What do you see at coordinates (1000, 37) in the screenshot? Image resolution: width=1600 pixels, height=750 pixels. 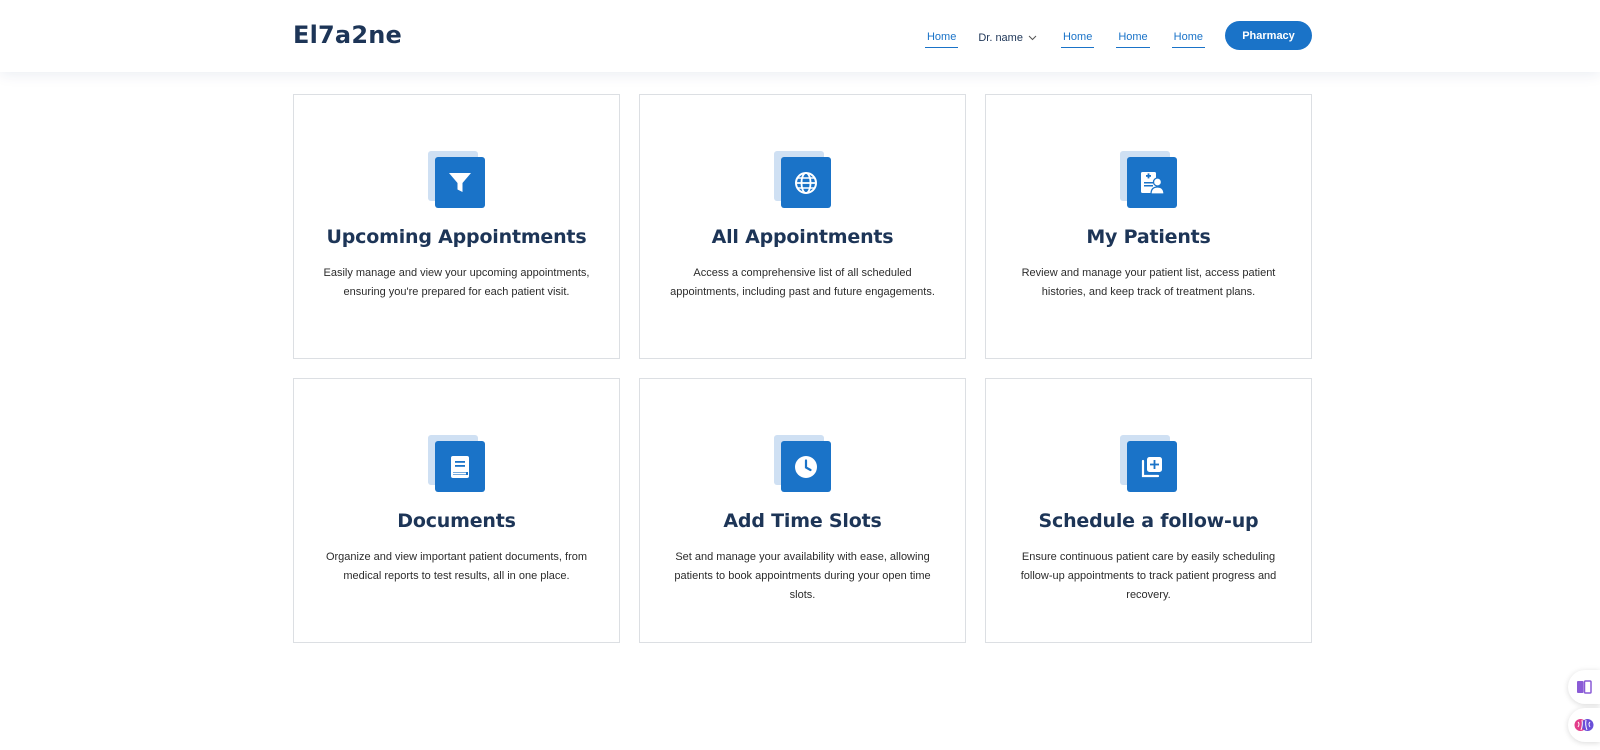 I see `nav-dropdown-label: Dr. name` at bounding box center [1000, 37].